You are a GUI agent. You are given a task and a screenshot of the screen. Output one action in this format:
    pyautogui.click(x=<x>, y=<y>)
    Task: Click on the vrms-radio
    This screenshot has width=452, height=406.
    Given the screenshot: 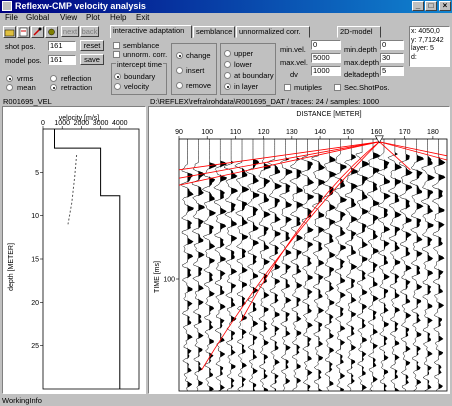 What is the action you would take?
    pyautogui.click(x=9, y=78)
    